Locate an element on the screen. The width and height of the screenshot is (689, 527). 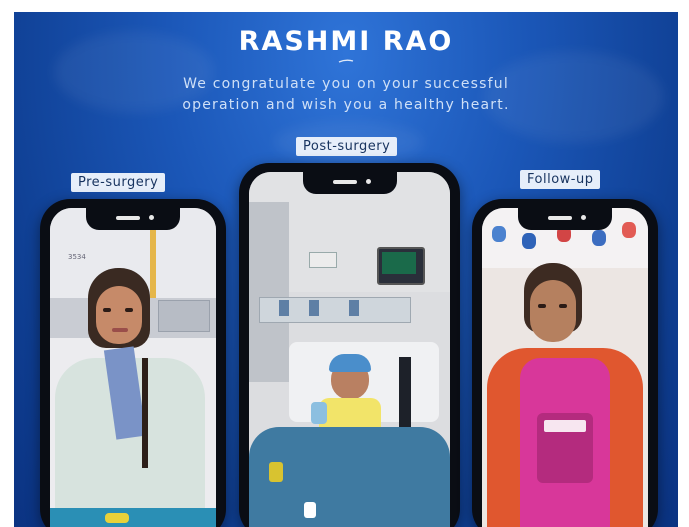
follow-up-photo is located at coordinates (565, 367).